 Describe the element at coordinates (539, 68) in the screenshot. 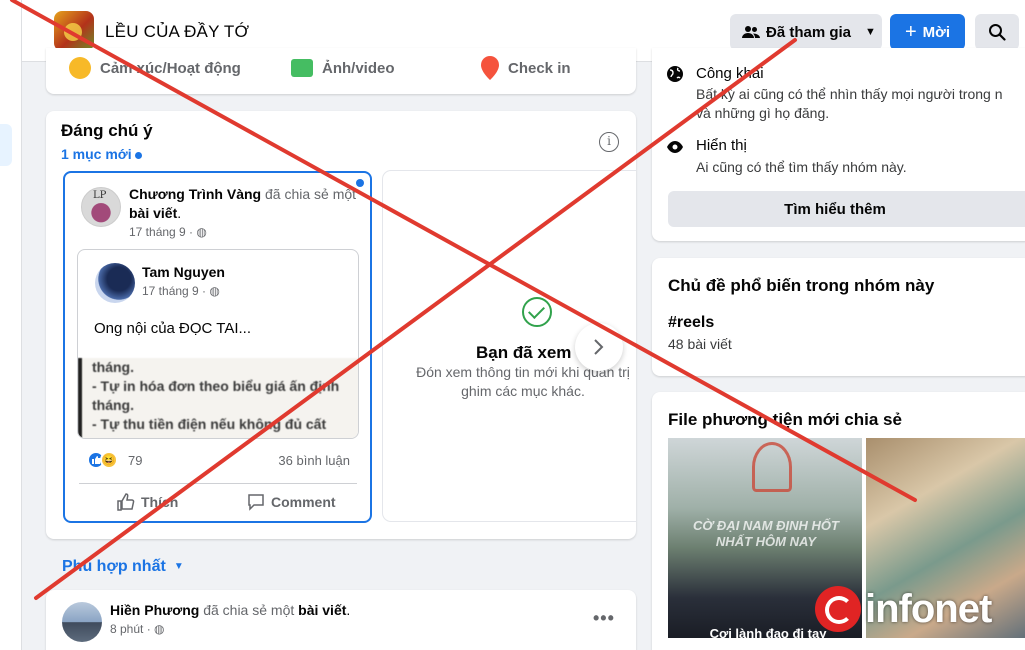

I see `checkin-label: Check in` at that location.